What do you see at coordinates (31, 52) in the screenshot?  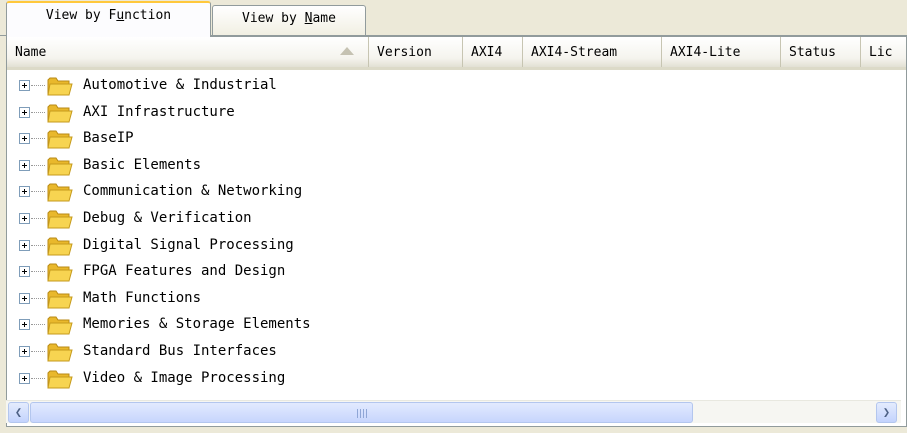 I see `column-header-label: Name` at bounding box center [31, 52].